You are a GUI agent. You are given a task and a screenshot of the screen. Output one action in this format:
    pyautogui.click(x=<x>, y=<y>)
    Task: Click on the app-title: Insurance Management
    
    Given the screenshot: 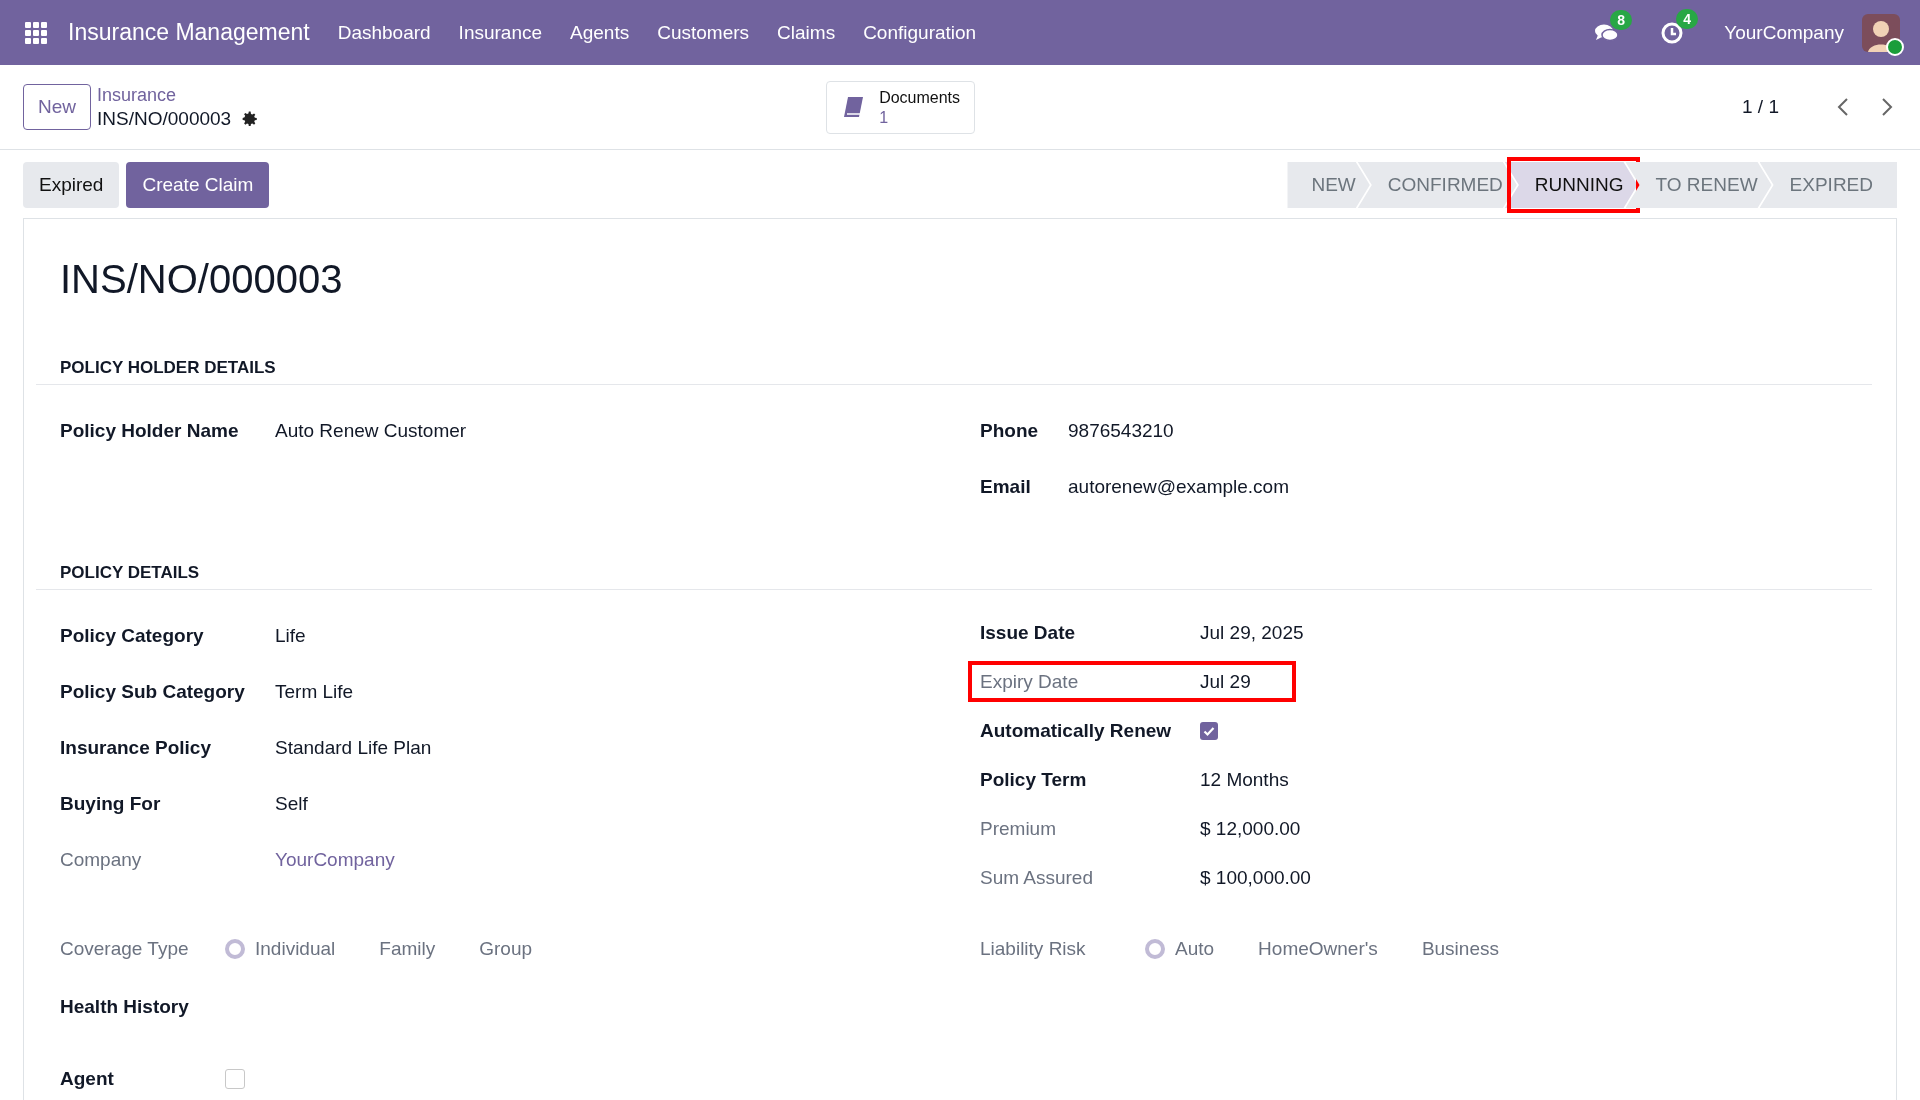 What is the action you would take?
    pyautogui.click(x=189, y=32)
    